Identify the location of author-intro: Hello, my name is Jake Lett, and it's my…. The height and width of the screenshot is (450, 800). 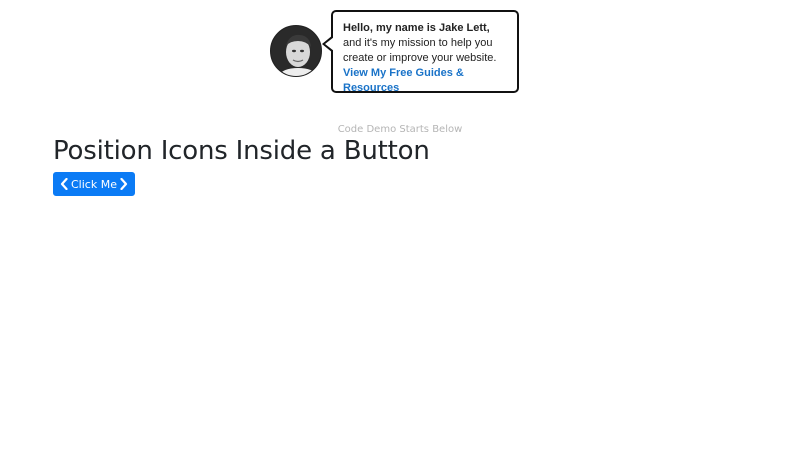
(395, 52).